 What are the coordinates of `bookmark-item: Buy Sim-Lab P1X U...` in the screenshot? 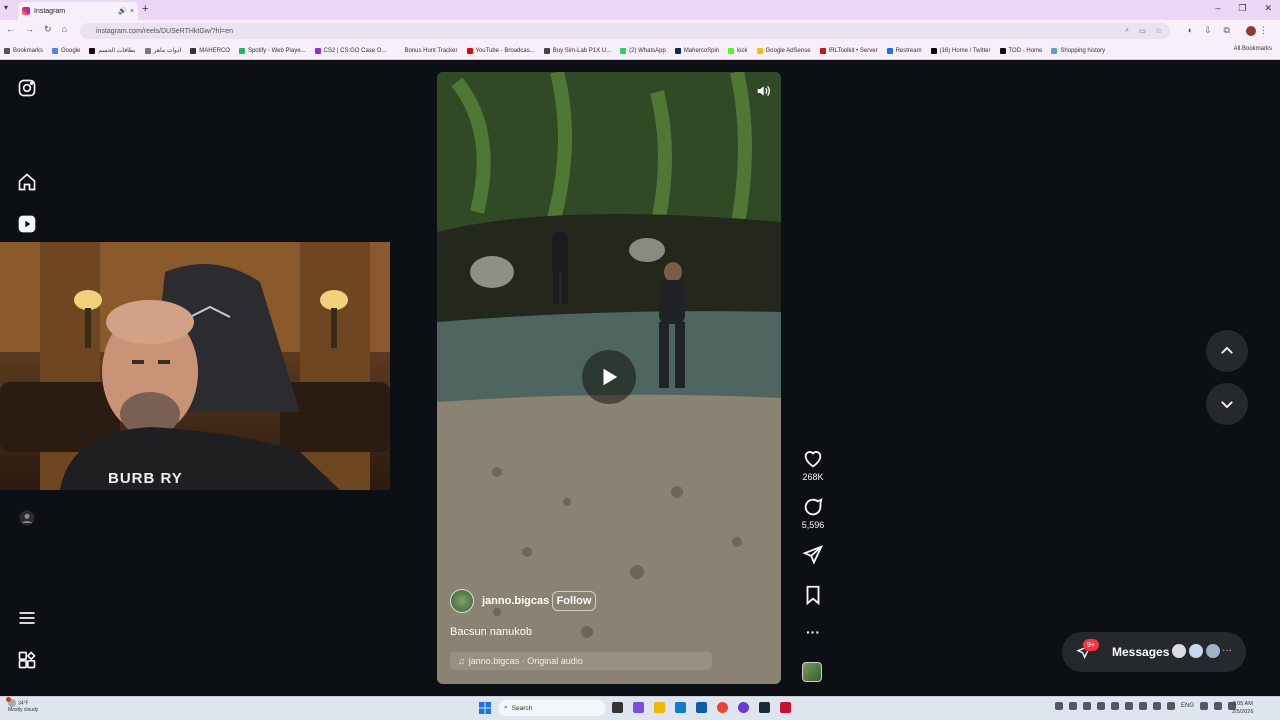 It's located at (577, 50).